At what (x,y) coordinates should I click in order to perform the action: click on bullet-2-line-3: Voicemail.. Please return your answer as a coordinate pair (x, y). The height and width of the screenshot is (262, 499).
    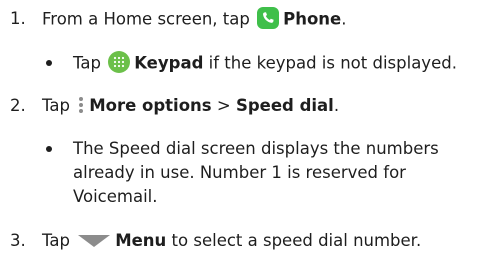
    Looking at the image, I should click on (115, 196).